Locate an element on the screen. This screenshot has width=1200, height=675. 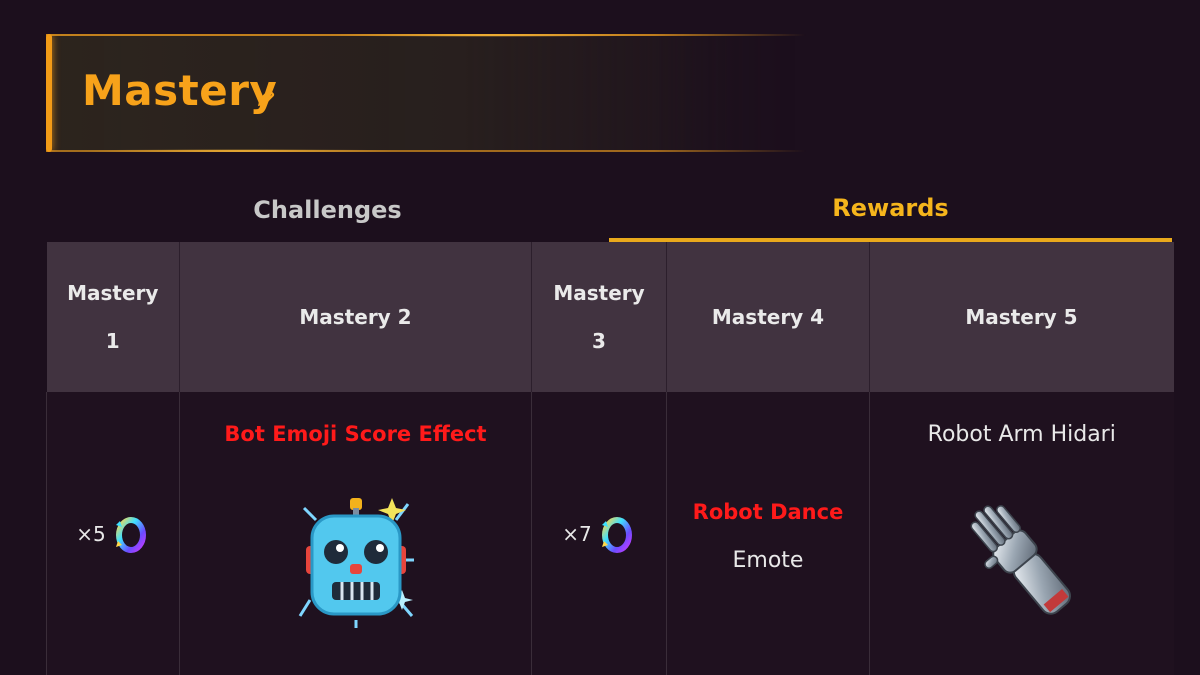
column-header-mastery-4: Mastery 4 is located at coordinates (768, 317).